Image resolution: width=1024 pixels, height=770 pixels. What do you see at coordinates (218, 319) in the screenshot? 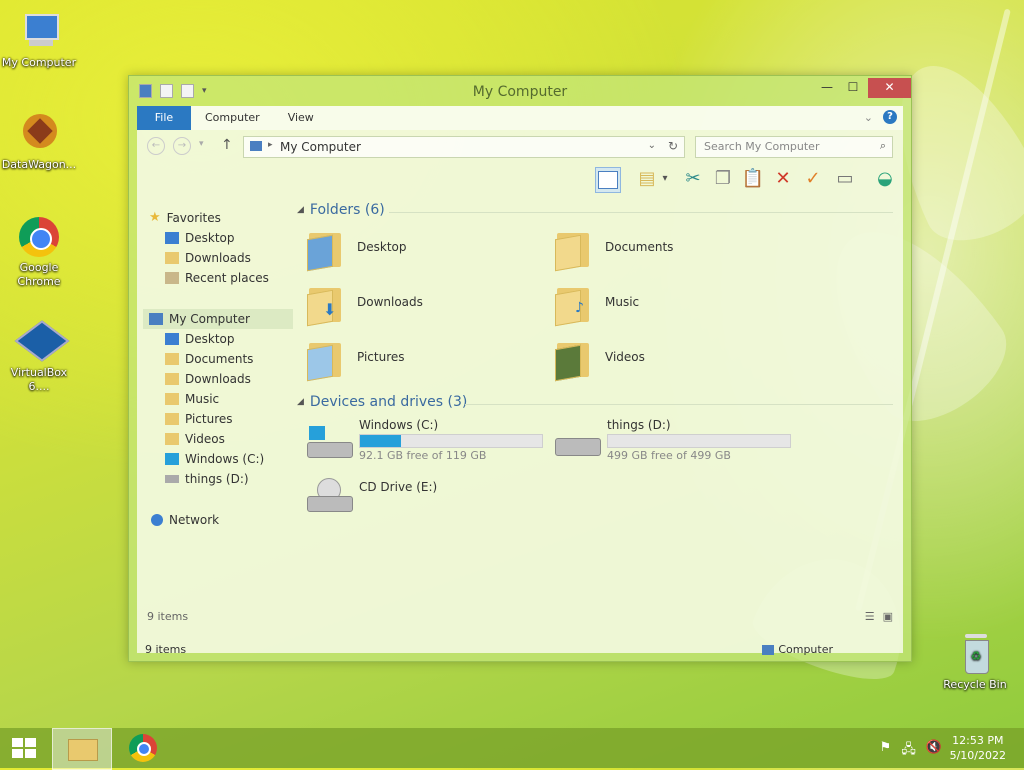
I see `nav-my-computer: My Computer` at bounding box center [218, 319].